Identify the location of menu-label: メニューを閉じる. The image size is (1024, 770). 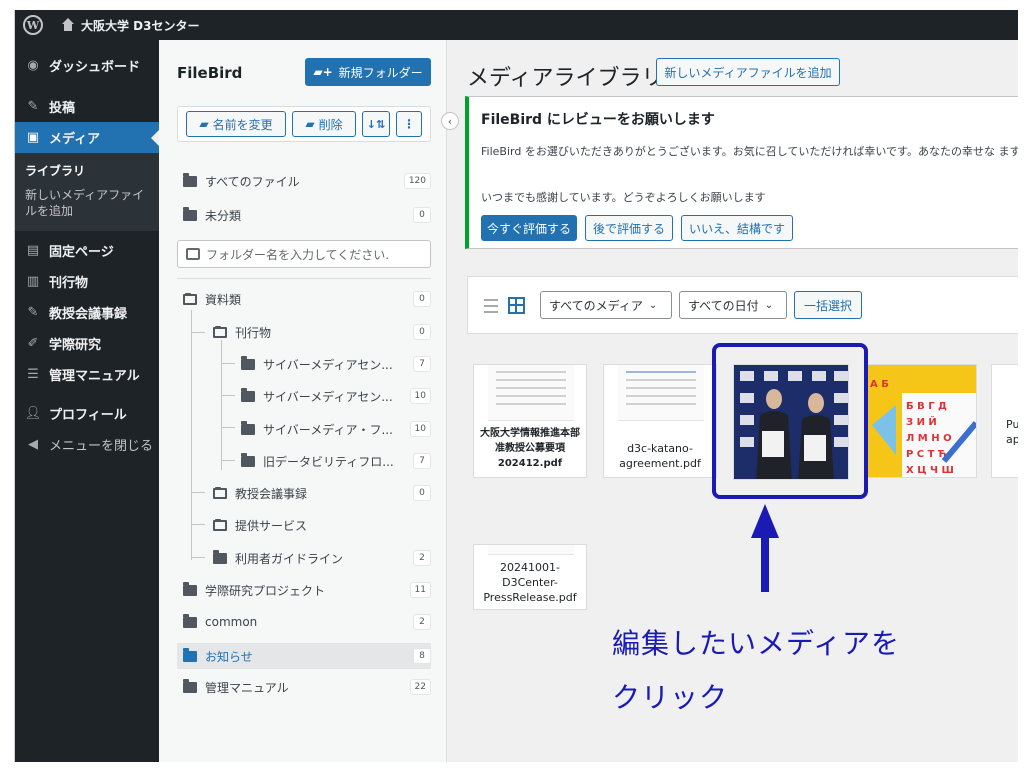
(101, 446).